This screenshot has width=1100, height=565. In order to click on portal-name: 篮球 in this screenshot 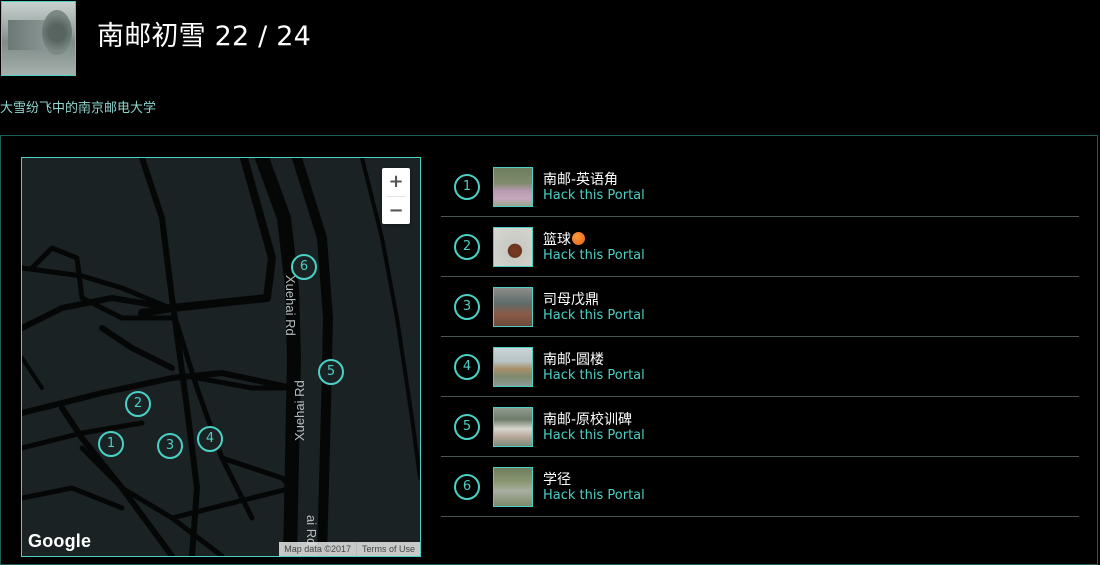, I will do `click(564, 239)`.